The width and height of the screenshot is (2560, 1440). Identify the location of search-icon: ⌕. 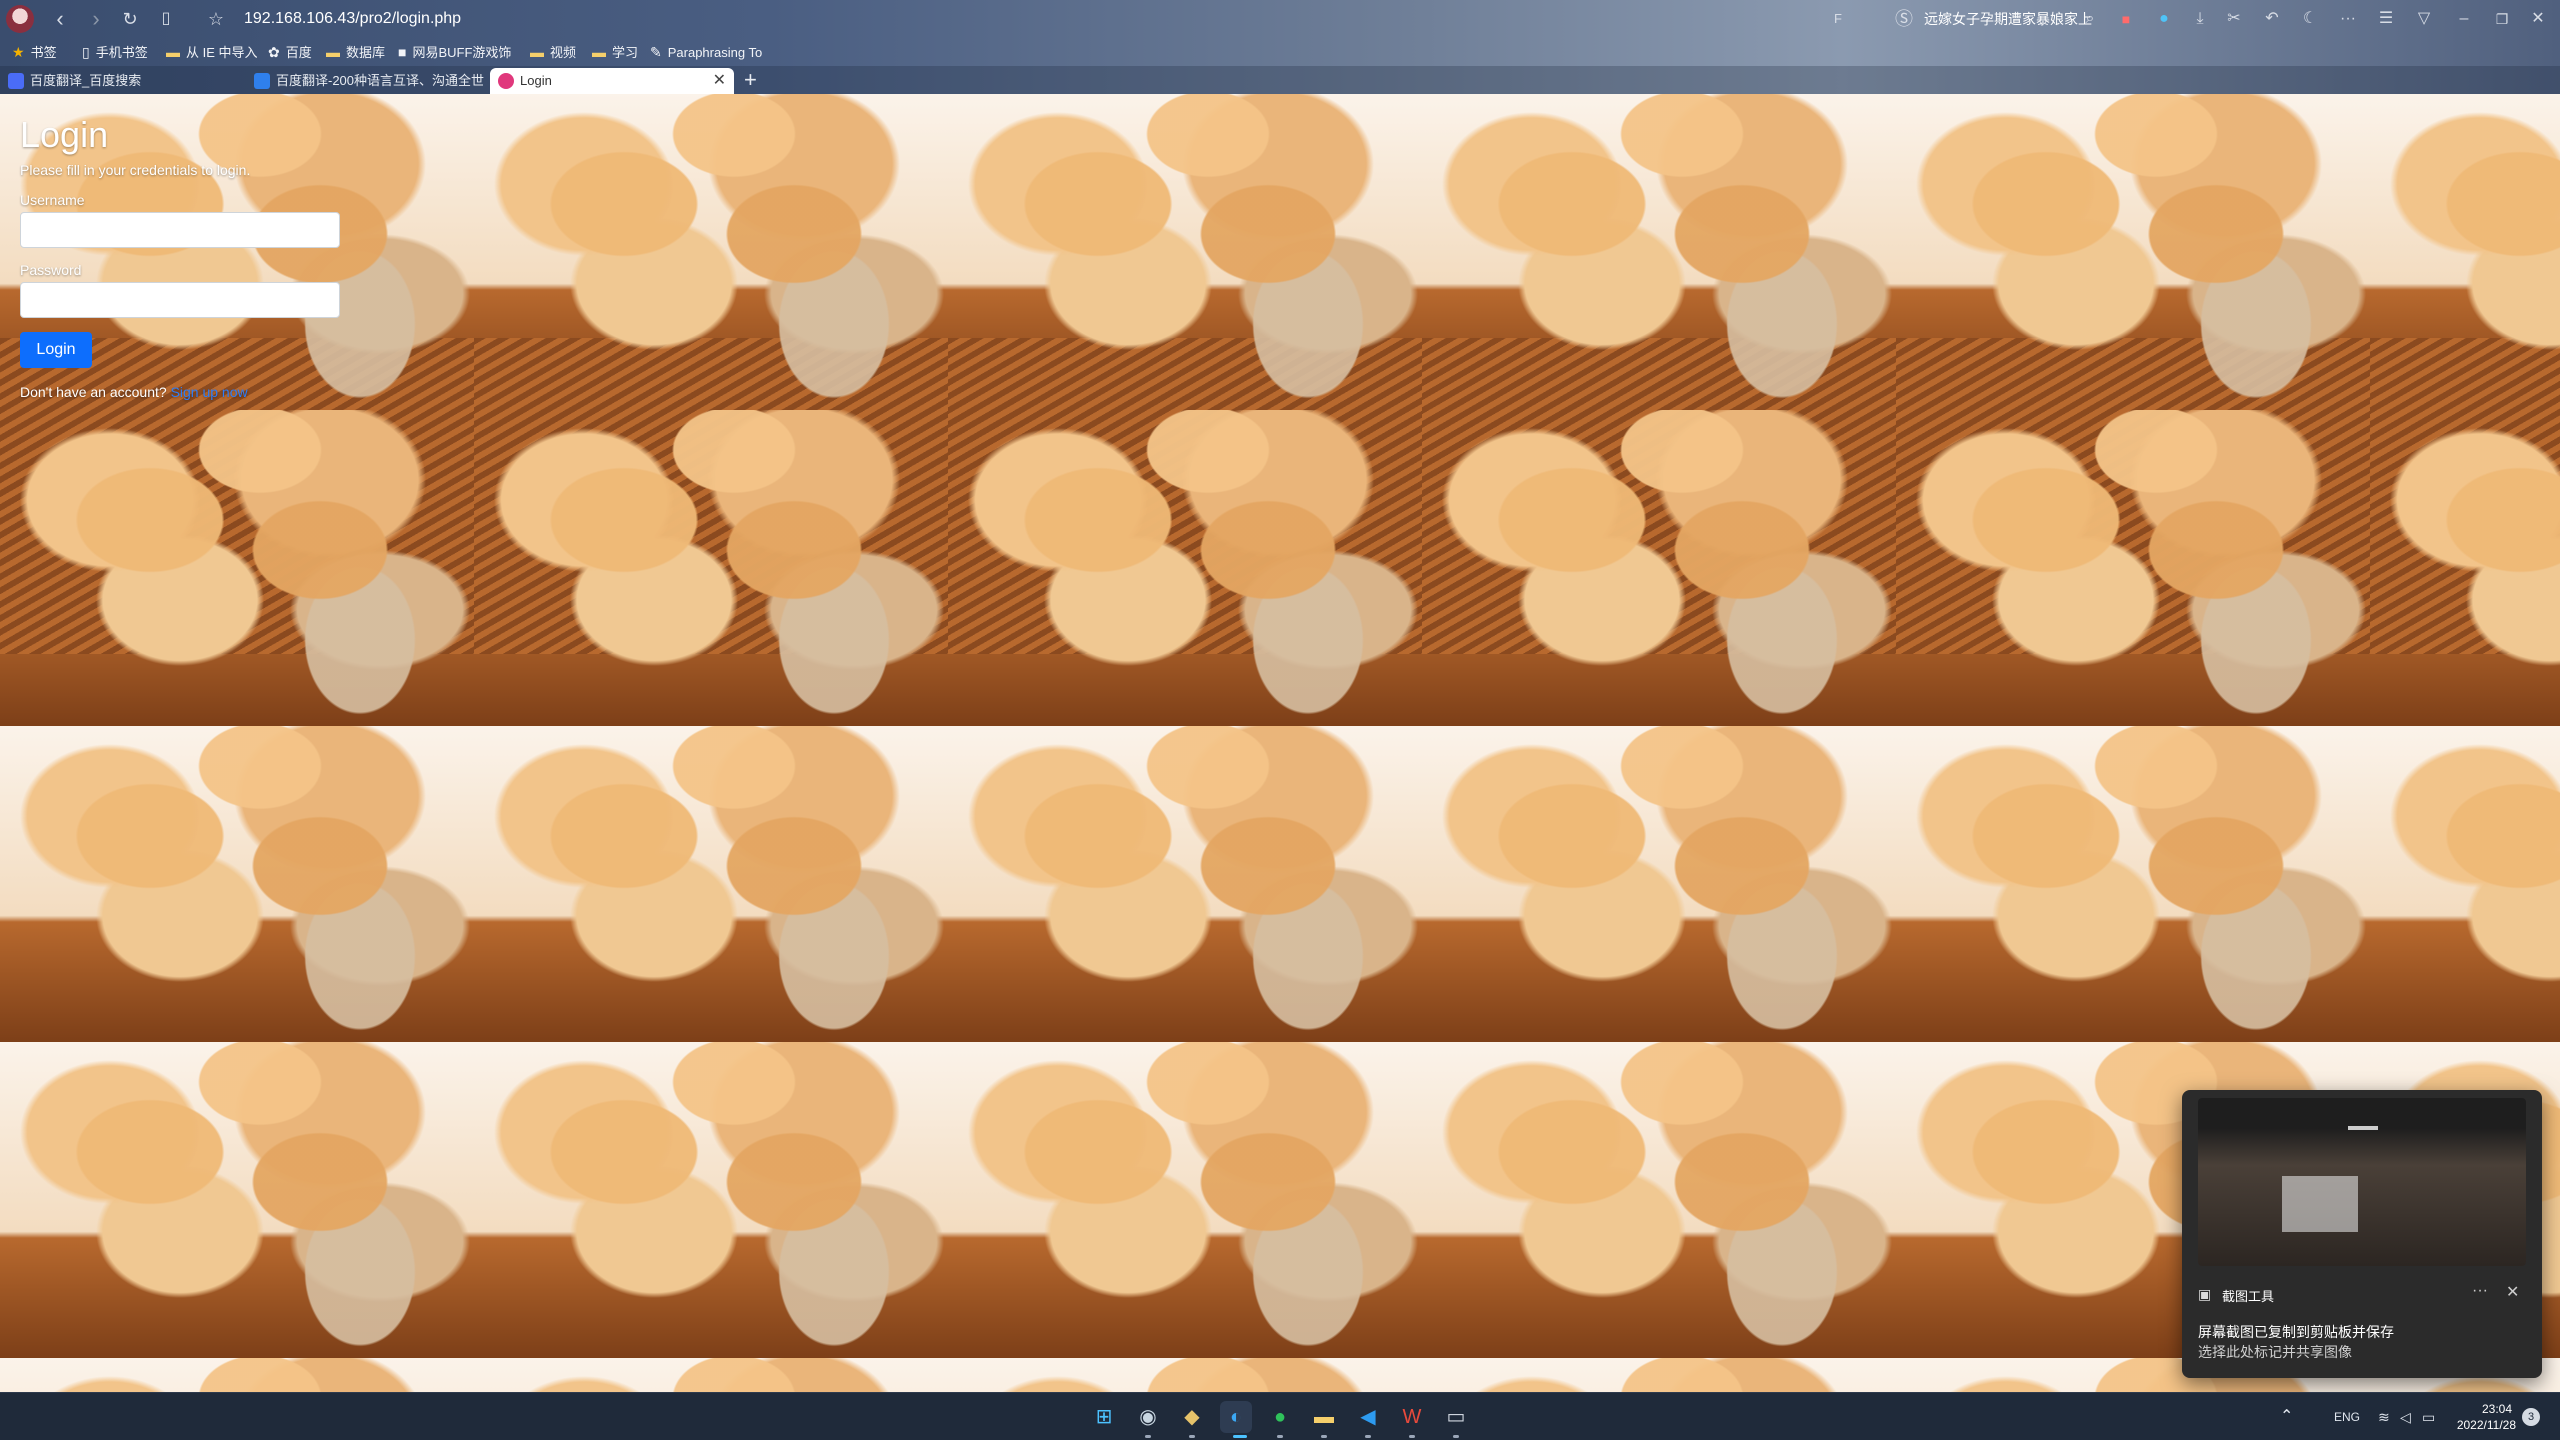
(2090, 19).